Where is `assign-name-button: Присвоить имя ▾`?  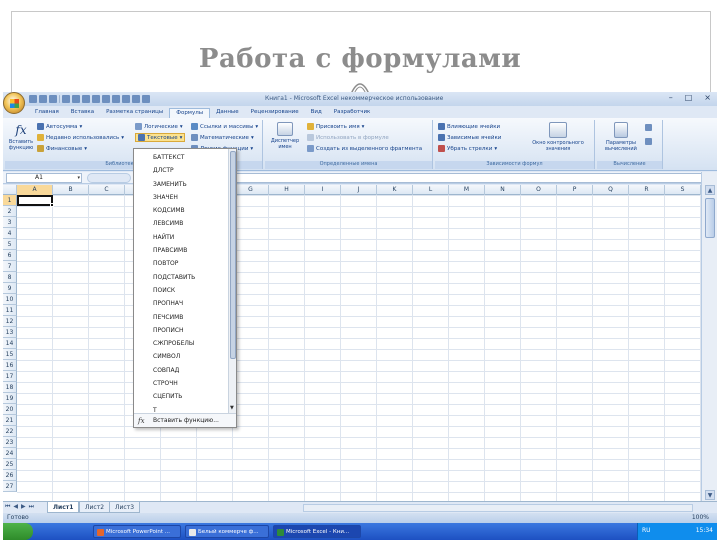 assign-name-button: Присвоить имя ▾ is located at coordinates (335, 126).